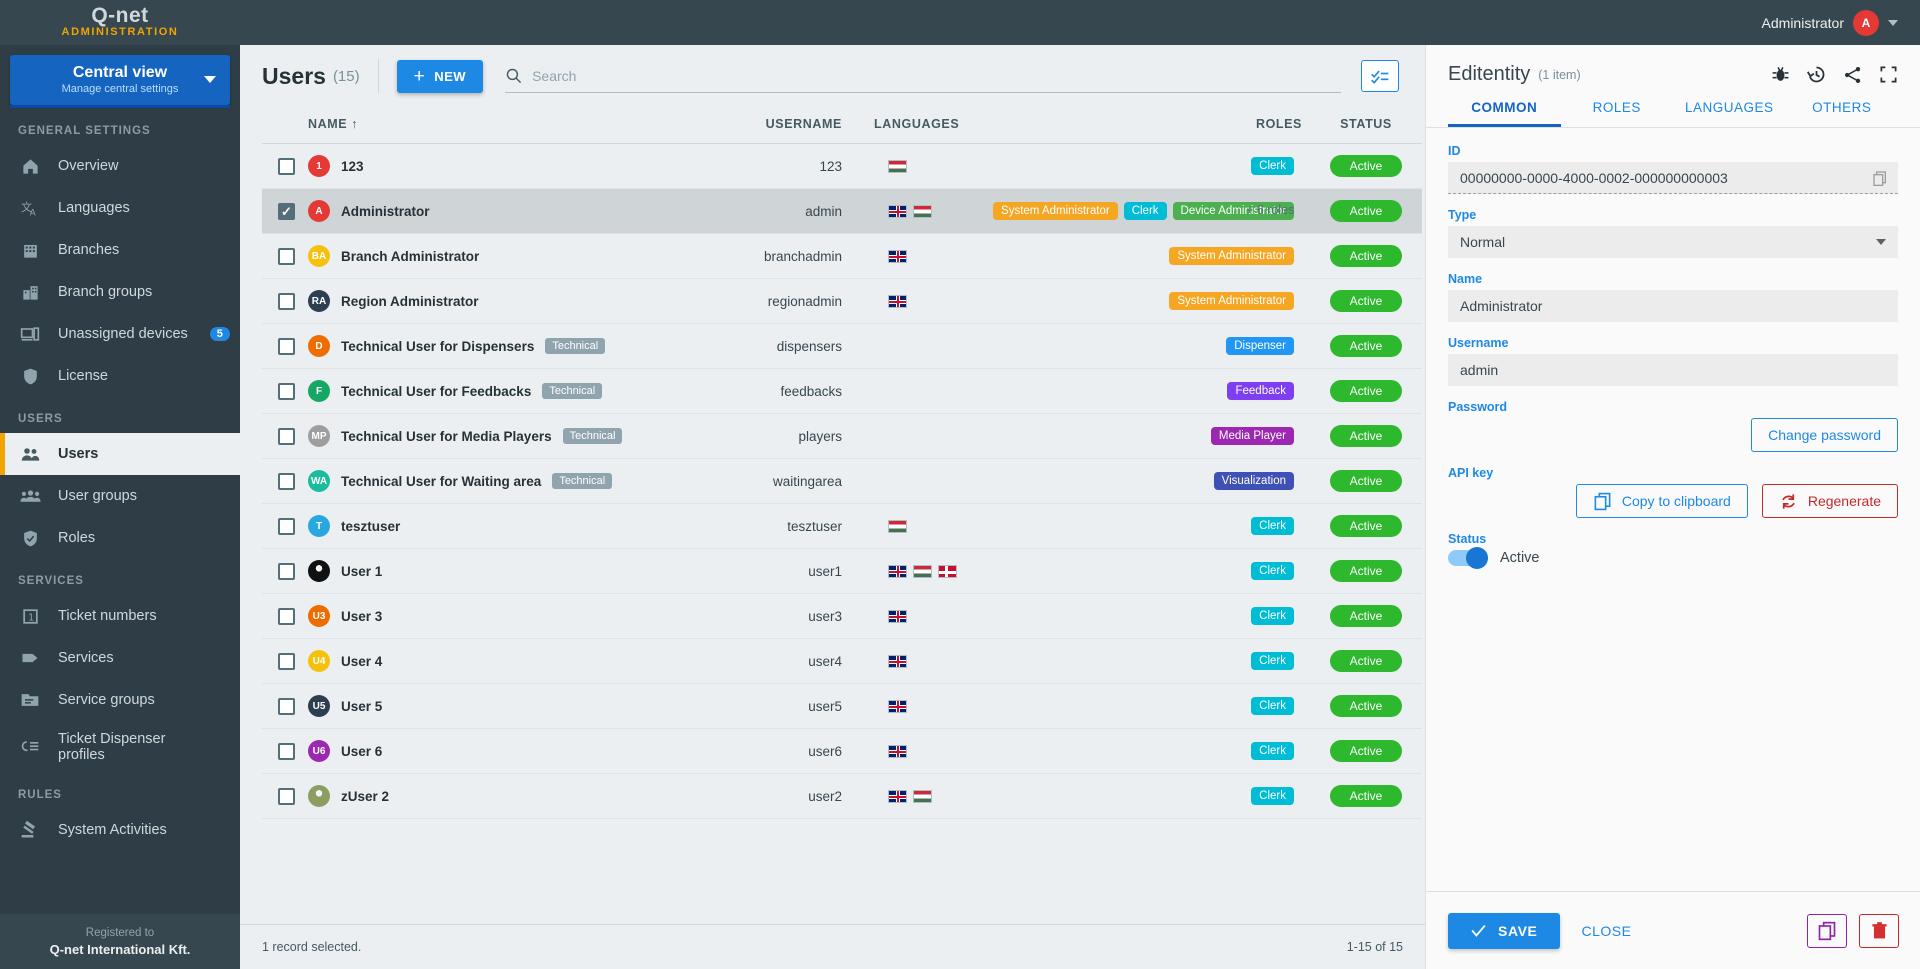 The image size is (1920, 969). Describe the element at coordinates (760, 125) in the screenshot. I see `column-username: USERNAME` at that location.